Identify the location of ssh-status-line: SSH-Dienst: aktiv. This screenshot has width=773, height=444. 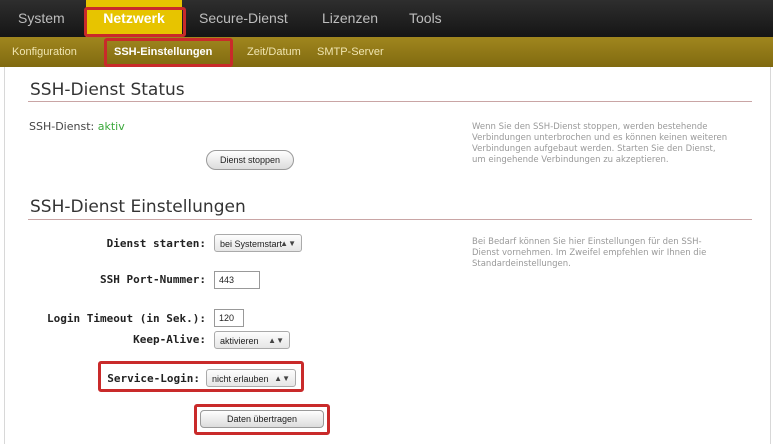
(77, 126).